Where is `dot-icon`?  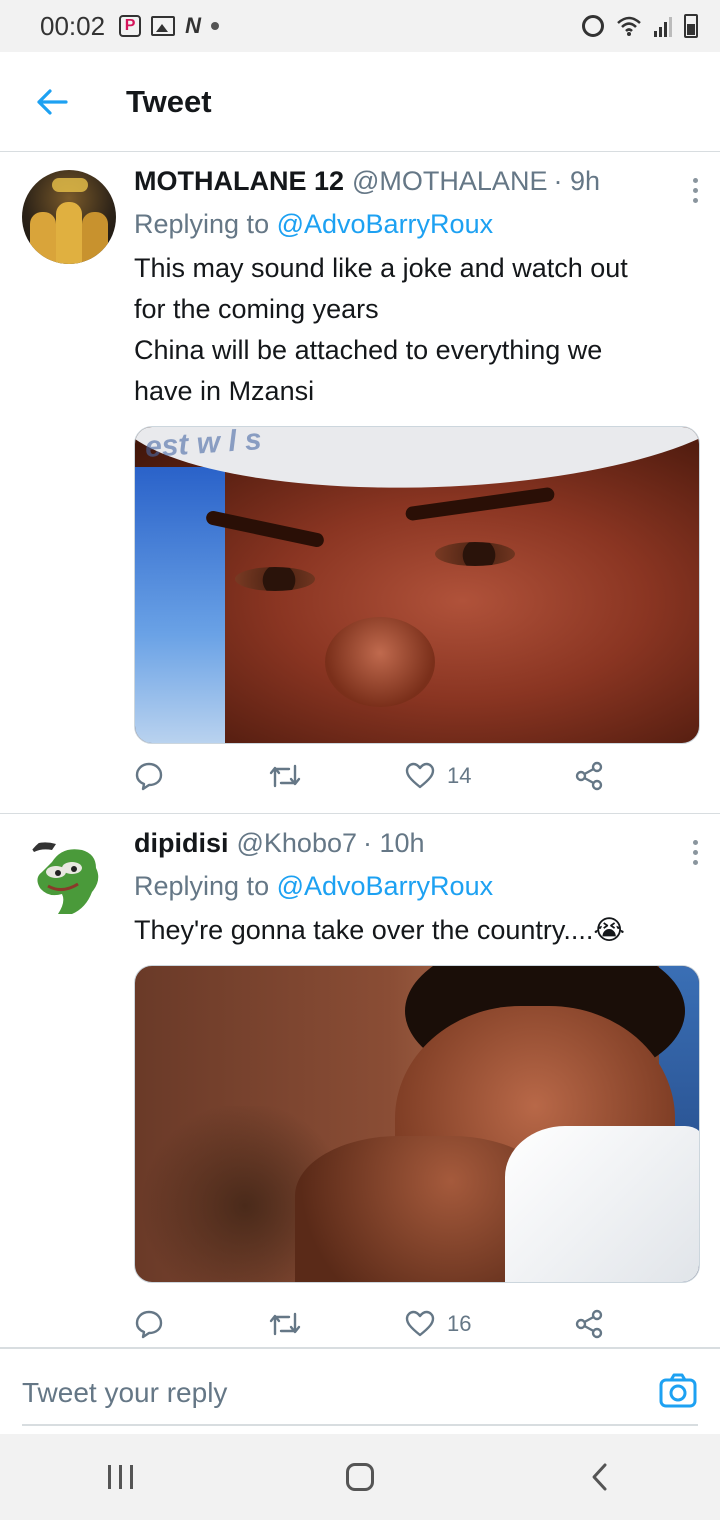
dot-icon is located at coordinates (214, 26).